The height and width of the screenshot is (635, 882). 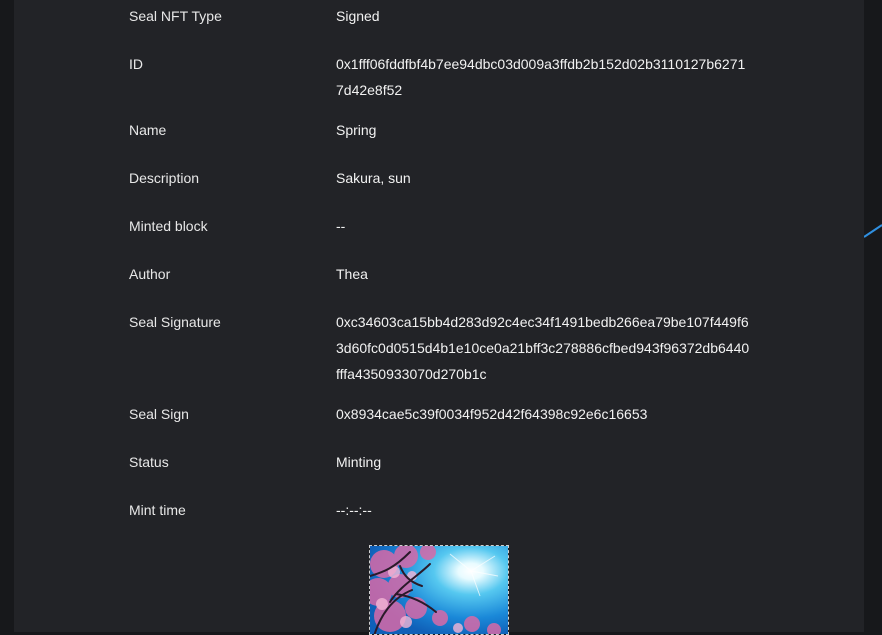 I want to click on detail-label: Description, so click(x=164, y=178).